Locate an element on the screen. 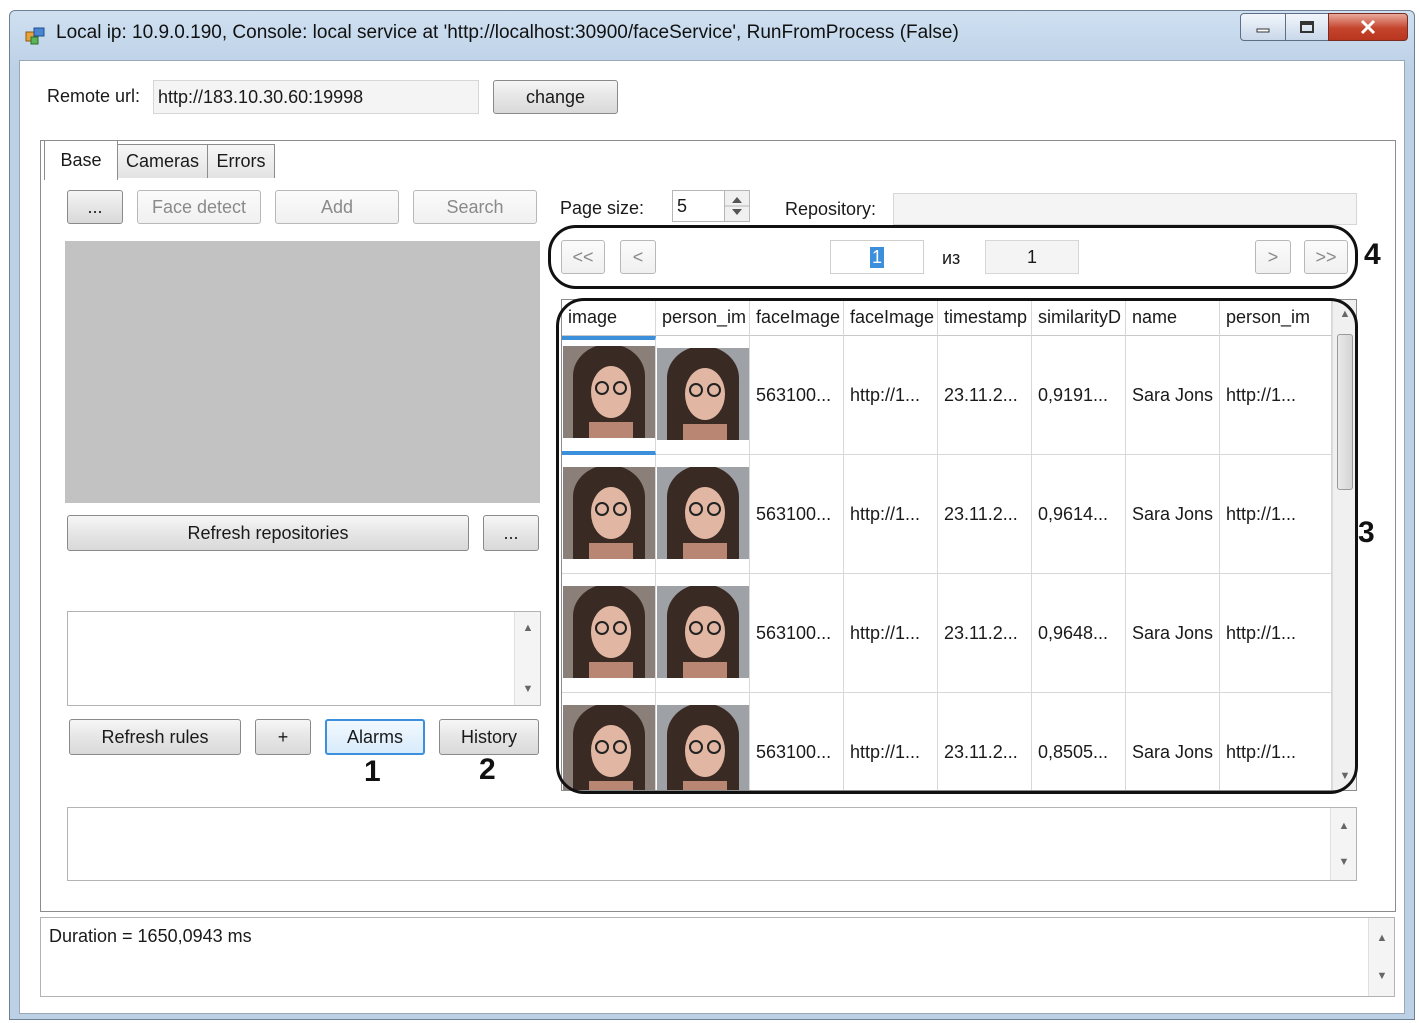 The width and height of the screenshot is (1419, 1023). close-button is located at coordinates (1368, 27).